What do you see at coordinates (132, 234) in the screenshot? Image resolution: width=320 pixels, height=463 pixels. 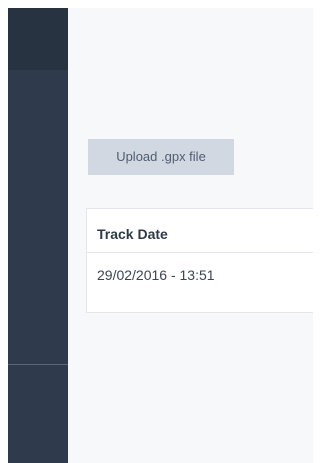 I see `column-header-track-date: Track Date` at bounding box center [132, 234].